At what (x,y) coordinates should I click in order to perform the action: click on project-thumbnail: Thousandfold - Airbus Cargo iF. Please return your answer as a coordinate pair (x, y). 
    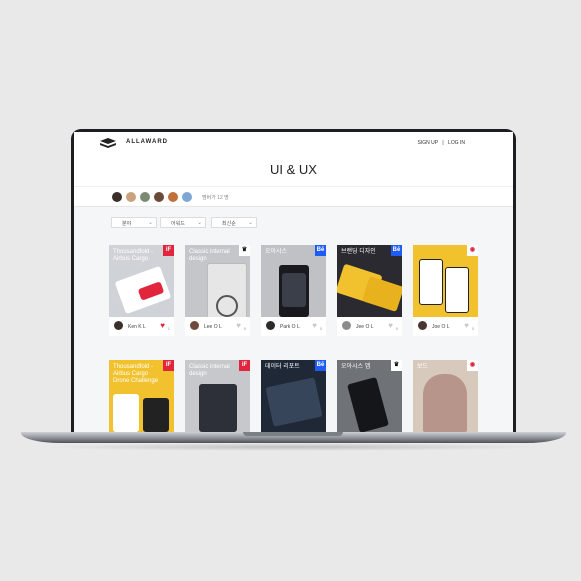
    Looking at the image, I should click on (141, 281).